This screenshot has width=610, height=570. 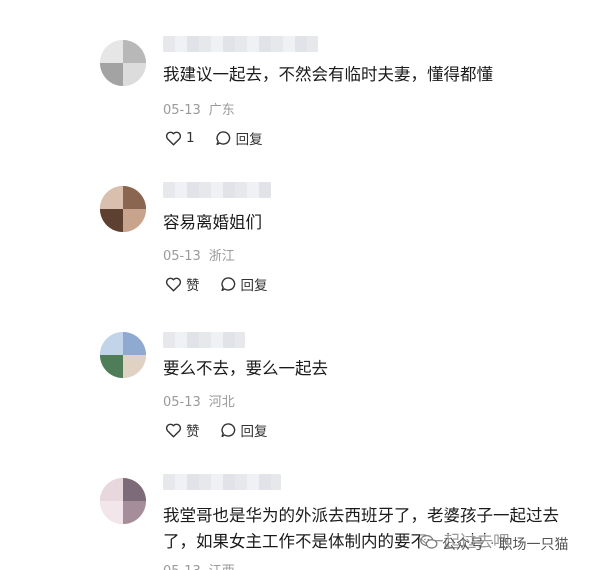 I want to click on watermark: 公众号 · 职场一只猫, so click(x=494, y=544).